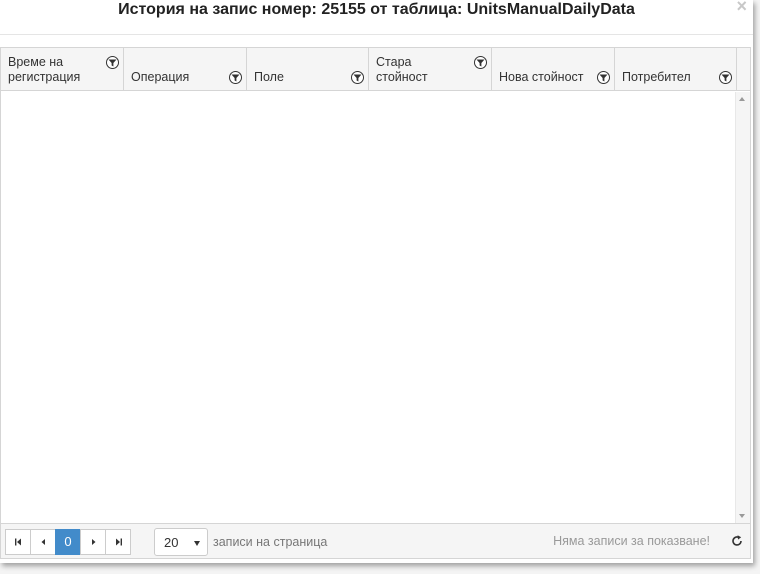  What do you see at coordinates (430, 69) in the screenshot?
I see `column-header-old-value: Стара стойност` at bounding box center [430, 69].